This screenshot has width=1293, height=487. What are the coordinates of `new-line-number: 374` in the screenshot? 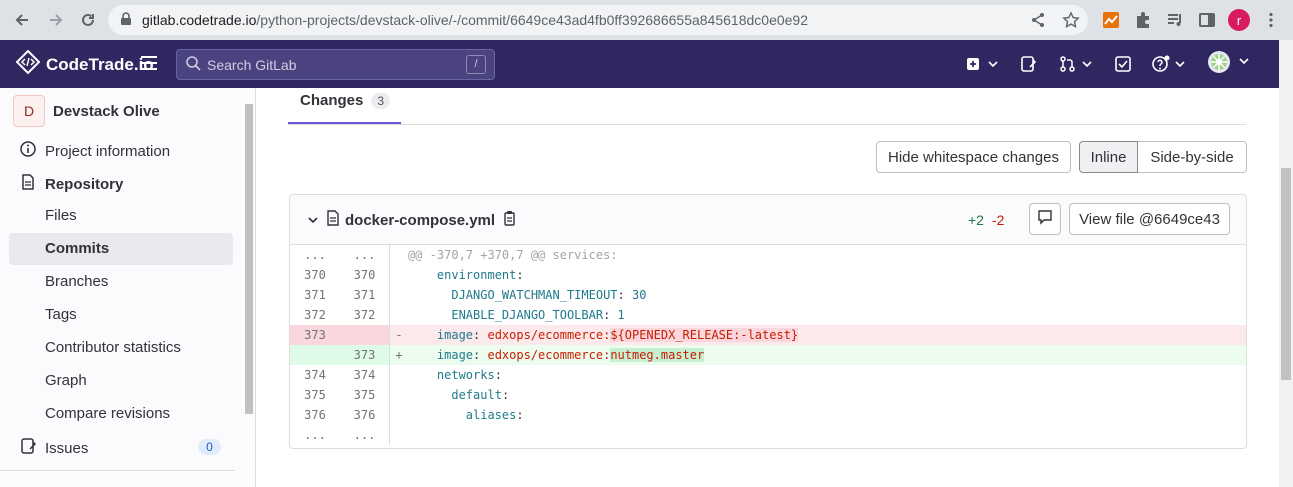 It's located at (365, 375).